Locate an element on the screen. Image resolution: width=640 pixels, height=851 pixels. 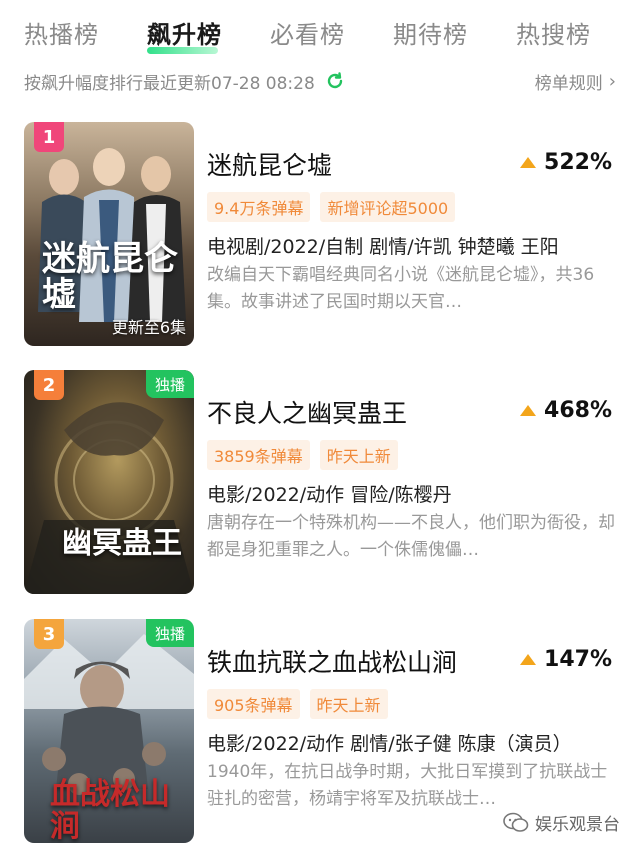
poster-title-art: 血战松山涧 is located at coordinates (110, 810).